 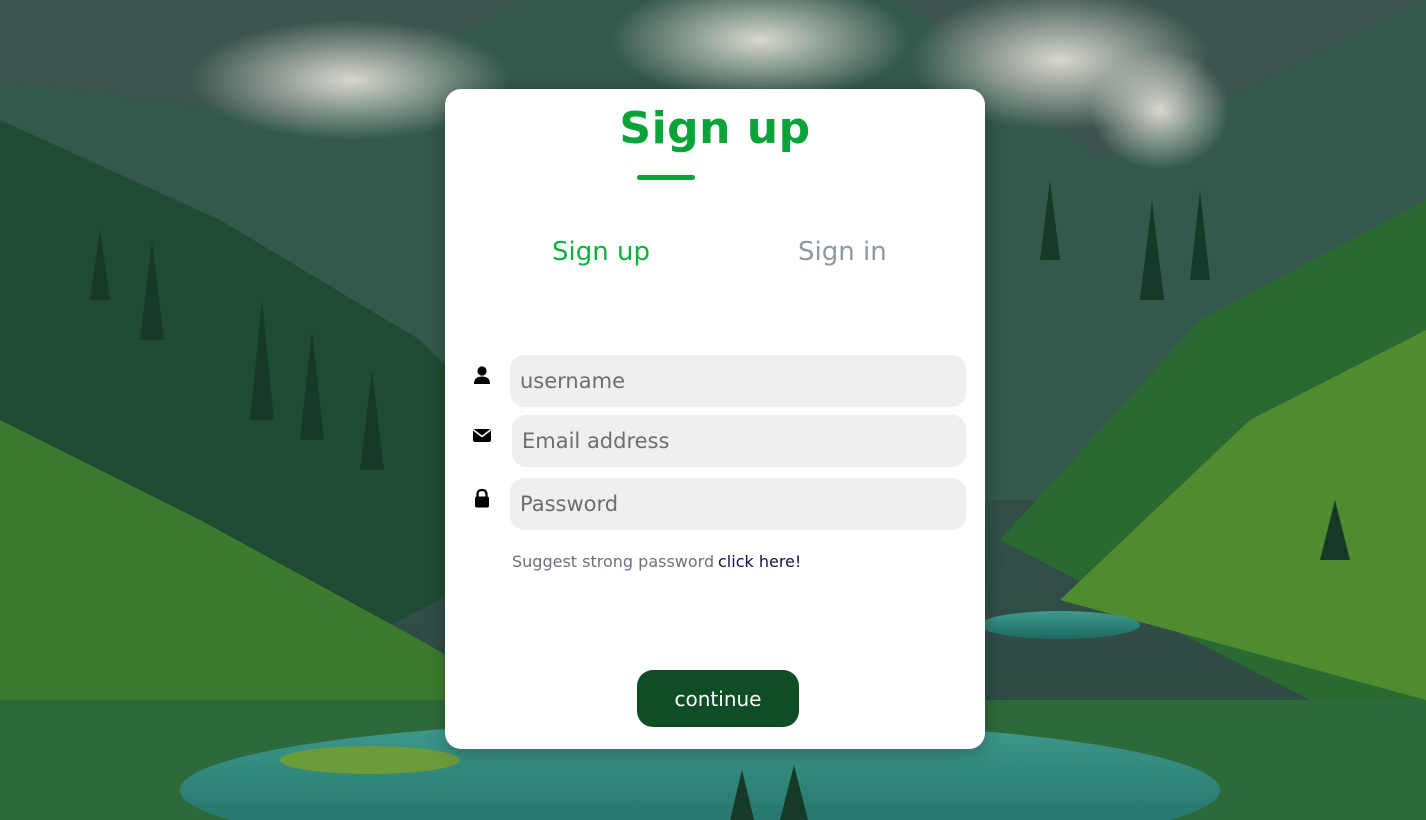 I want to click on suggest-password-link: click here!, so click(x=759, y=561).